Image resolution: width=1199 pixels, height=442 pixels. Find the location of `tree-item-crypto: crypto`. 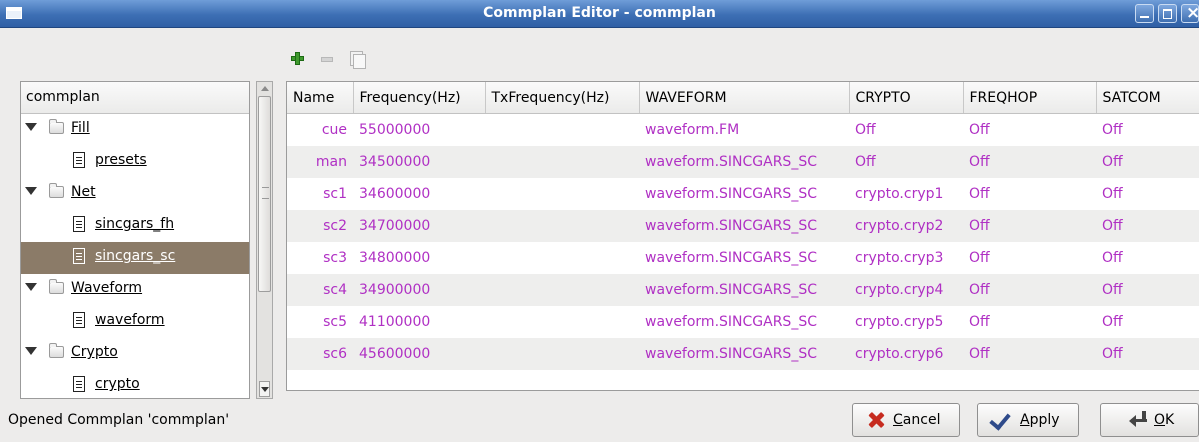

tree-item-crypto: crypto is located at coordinates (135, 384).